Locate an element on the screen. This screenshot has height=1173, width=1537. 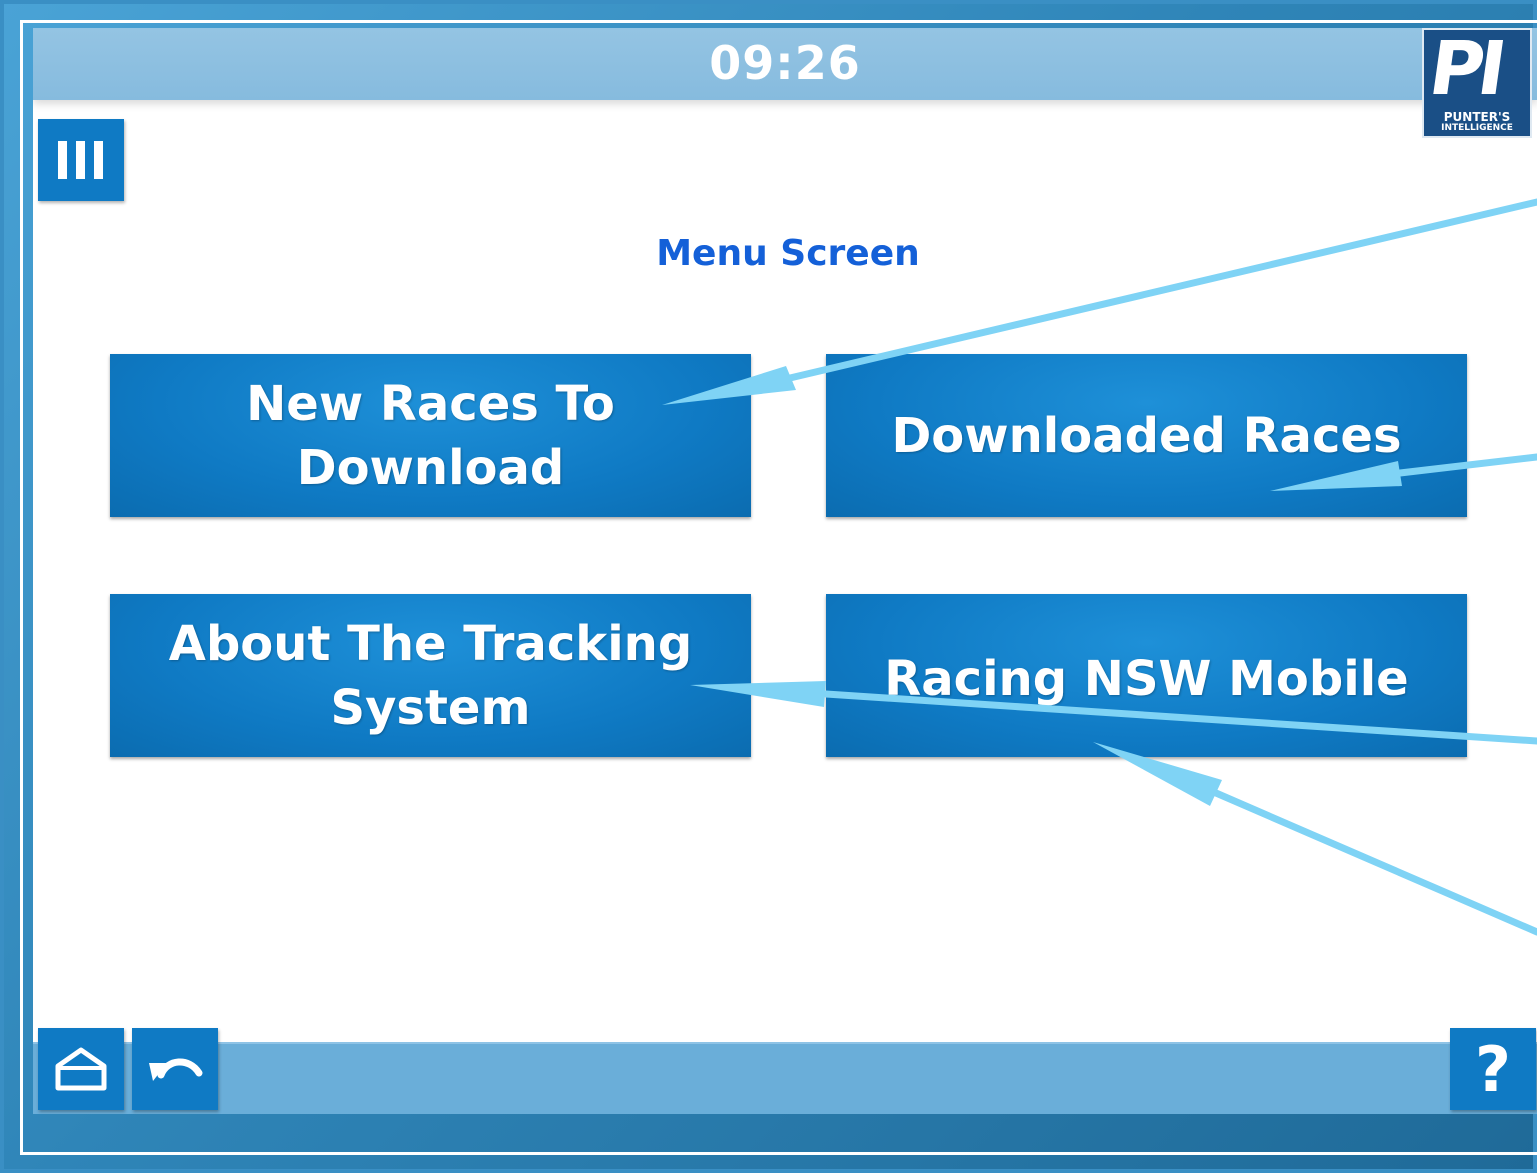
racing-nsw-mobile-label: Racing NSW Mobile is located at coordinates (1146, 678).